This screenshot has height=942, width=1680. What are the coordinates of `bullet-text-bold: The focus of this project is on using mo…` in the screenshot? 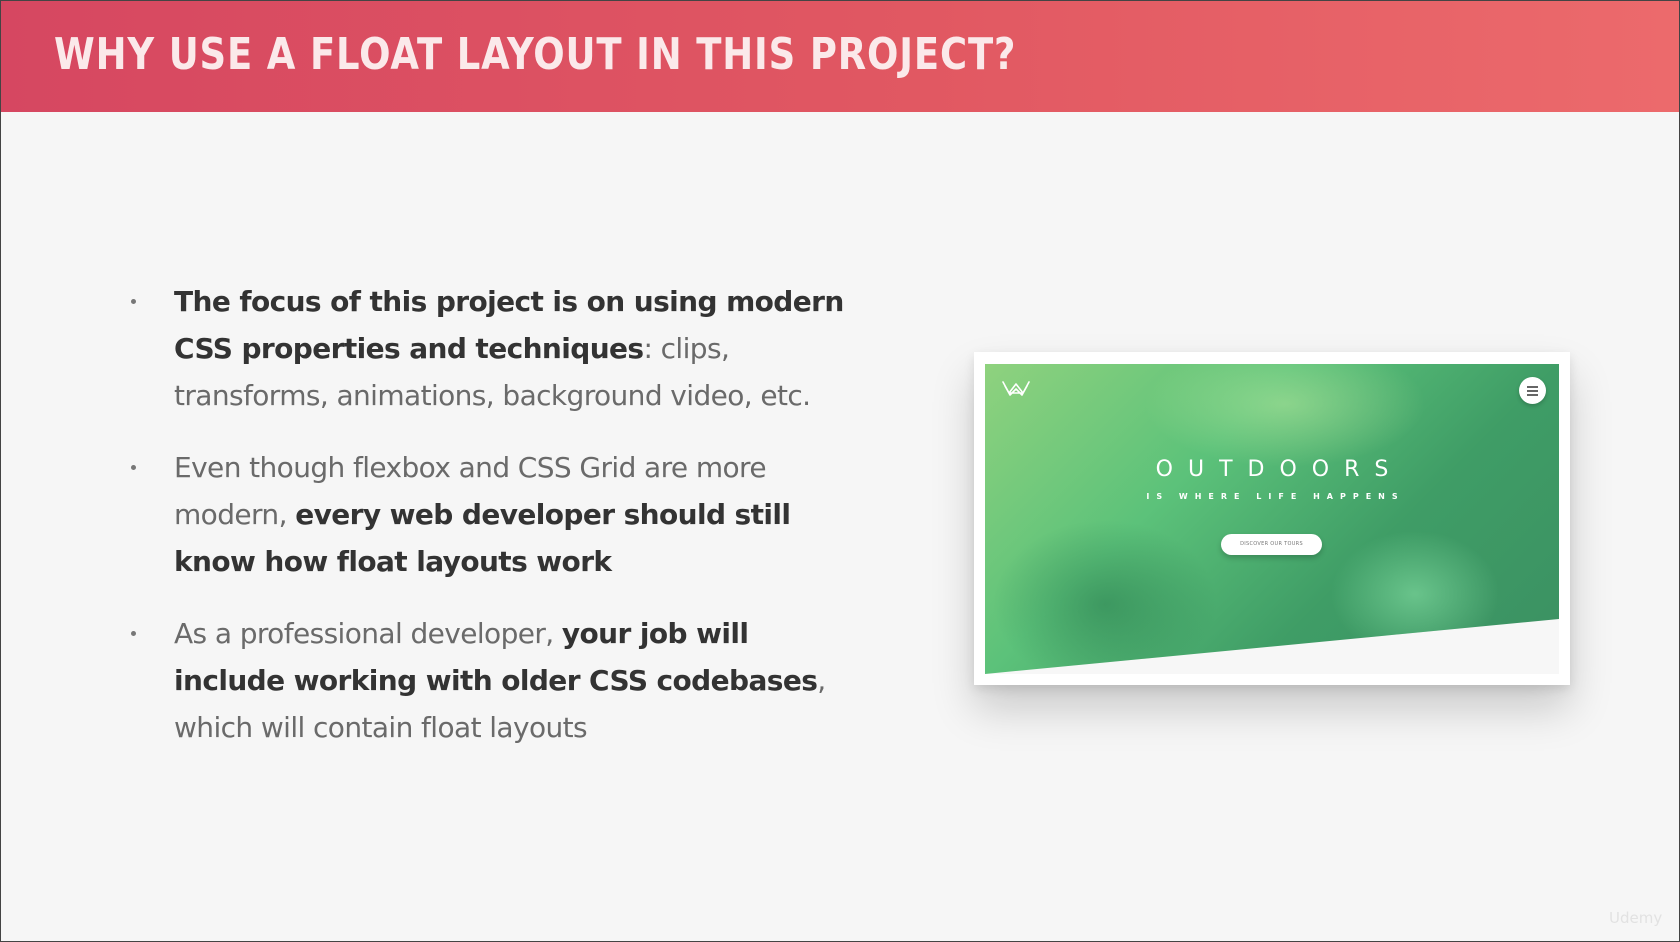 It's located at (509, 325).